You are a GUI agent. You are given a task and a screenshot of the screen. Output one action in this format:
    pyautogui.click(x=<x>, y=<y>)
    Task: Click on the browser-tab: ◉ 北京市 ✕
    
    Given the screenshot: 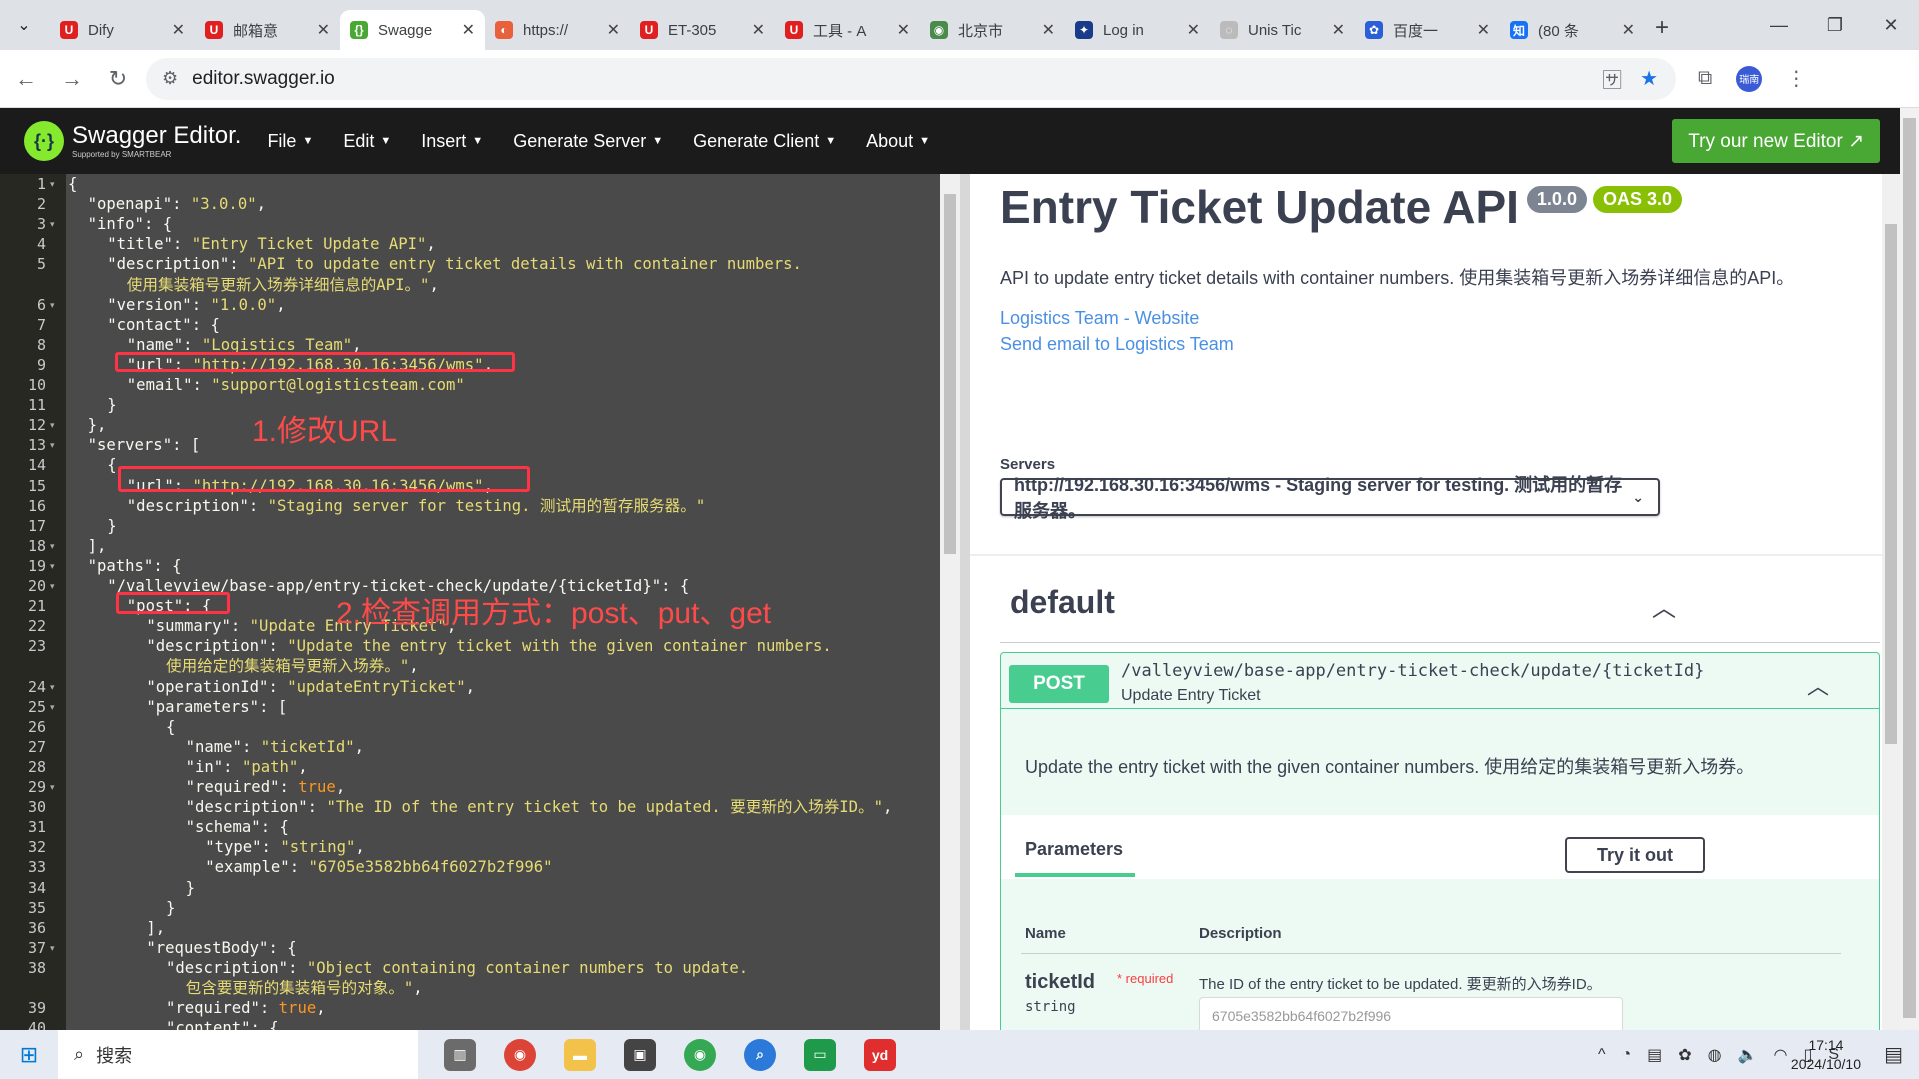 What is the action you would take?
    pyautogui.click(x=992, y=30)
    